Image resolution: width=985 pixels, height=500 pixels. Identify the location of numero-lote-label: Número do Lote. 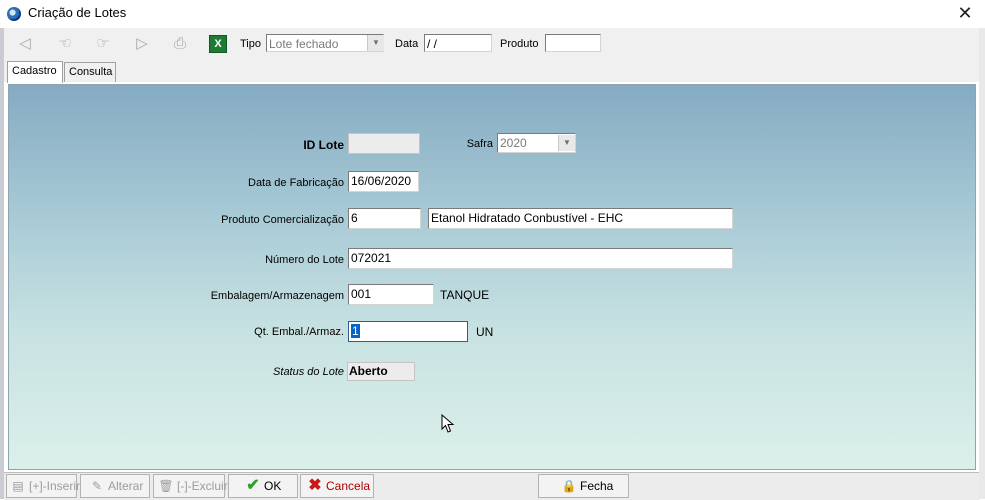
(304, 260).